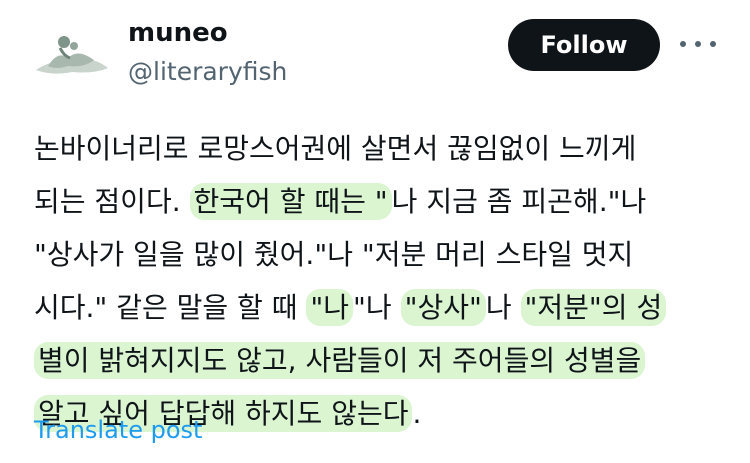 The height and width of the screenshot is (463, 750). I want to click on author-handle: @literaryfish, so click(207, 72).